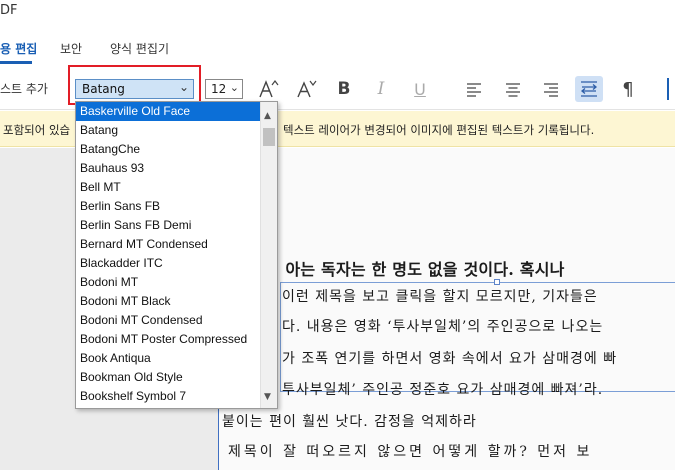  Describe the element at coordinates (168, 377) in the screenshot. I see `font-option-bookman-old-style: Bookman Old Style` at that location.